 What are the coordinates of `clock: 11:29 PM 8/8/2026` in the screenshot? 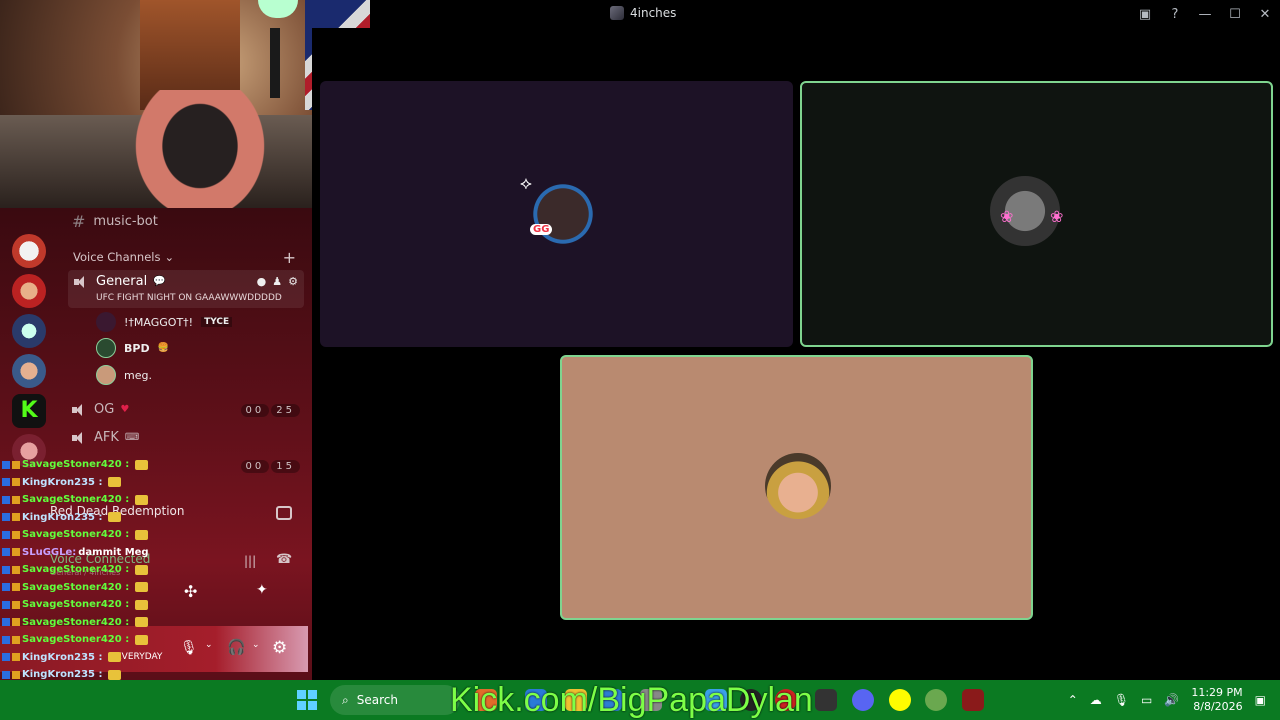 It's located at (1216, 700).